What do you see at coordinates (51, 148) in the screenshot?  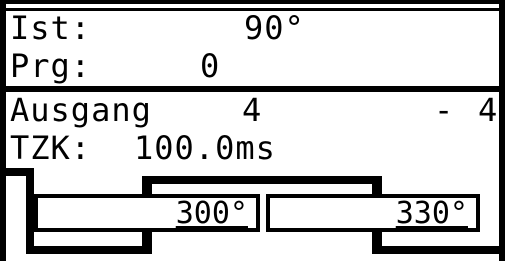 I see `tzk-label: TZK:` at bounding box center [51, 148].